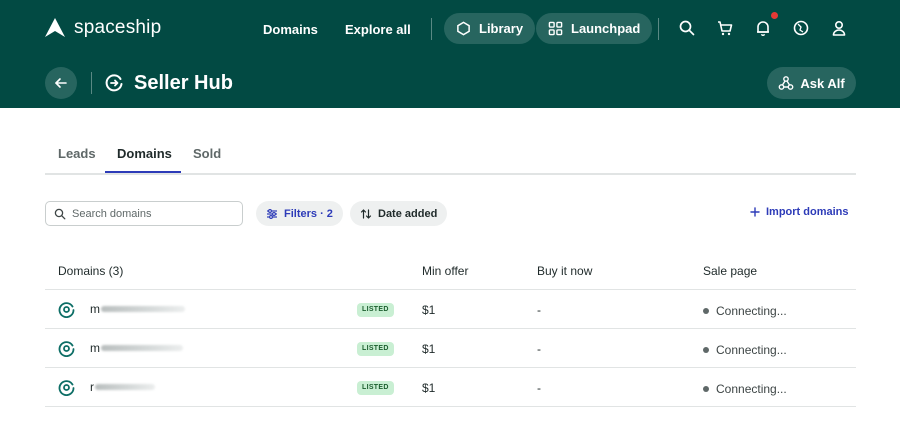 The width and height of the screenshot is (900, 444). What do you see at coordinates (378, 30) in the screenshot?
I see `nav-explore-all: Explore all` at bounding box center [378, 30].